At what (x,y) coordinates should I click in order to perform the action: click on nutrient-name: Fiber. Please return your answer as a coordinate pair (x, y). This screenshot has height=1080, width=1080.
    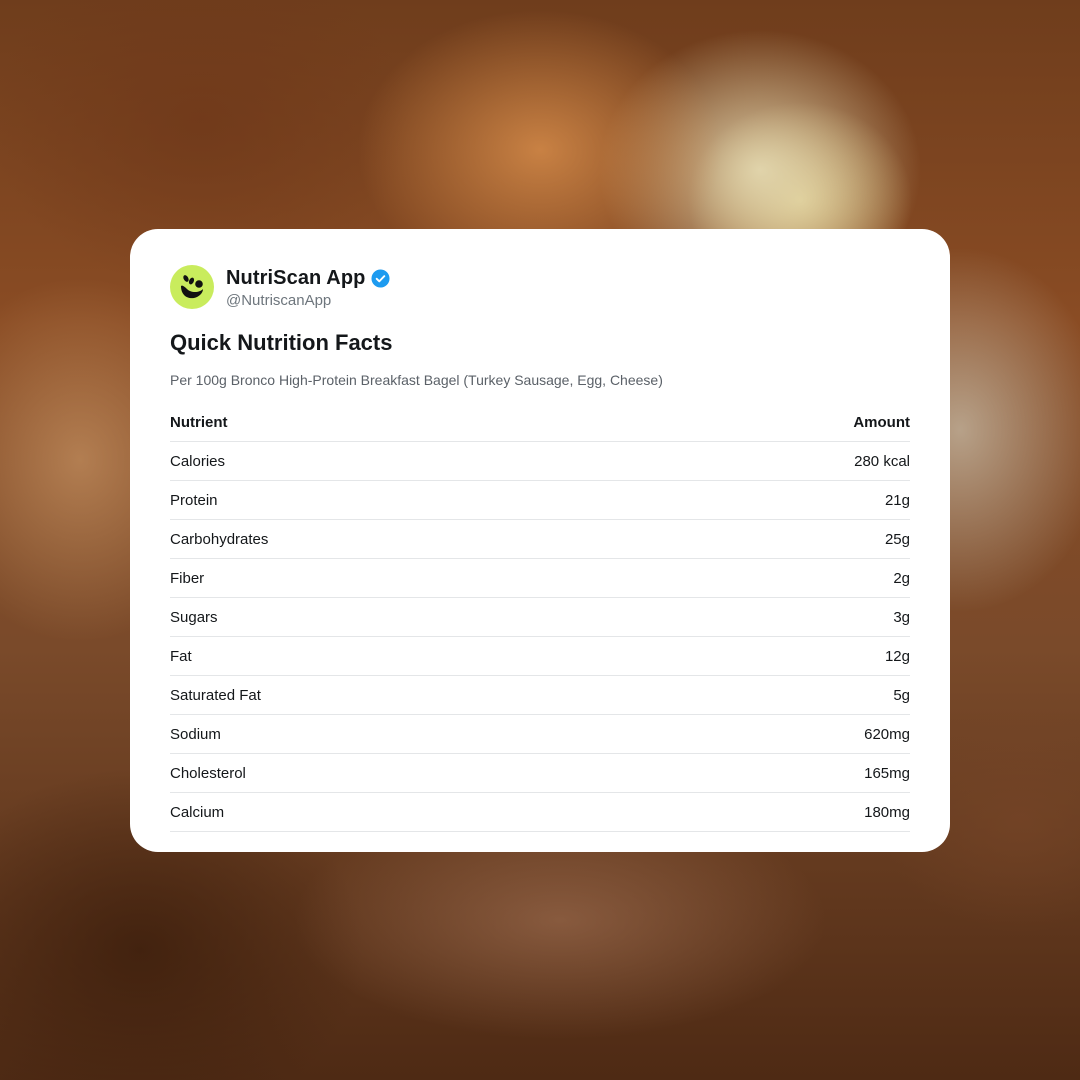
    Looking at the image, I should click on (405, 578).